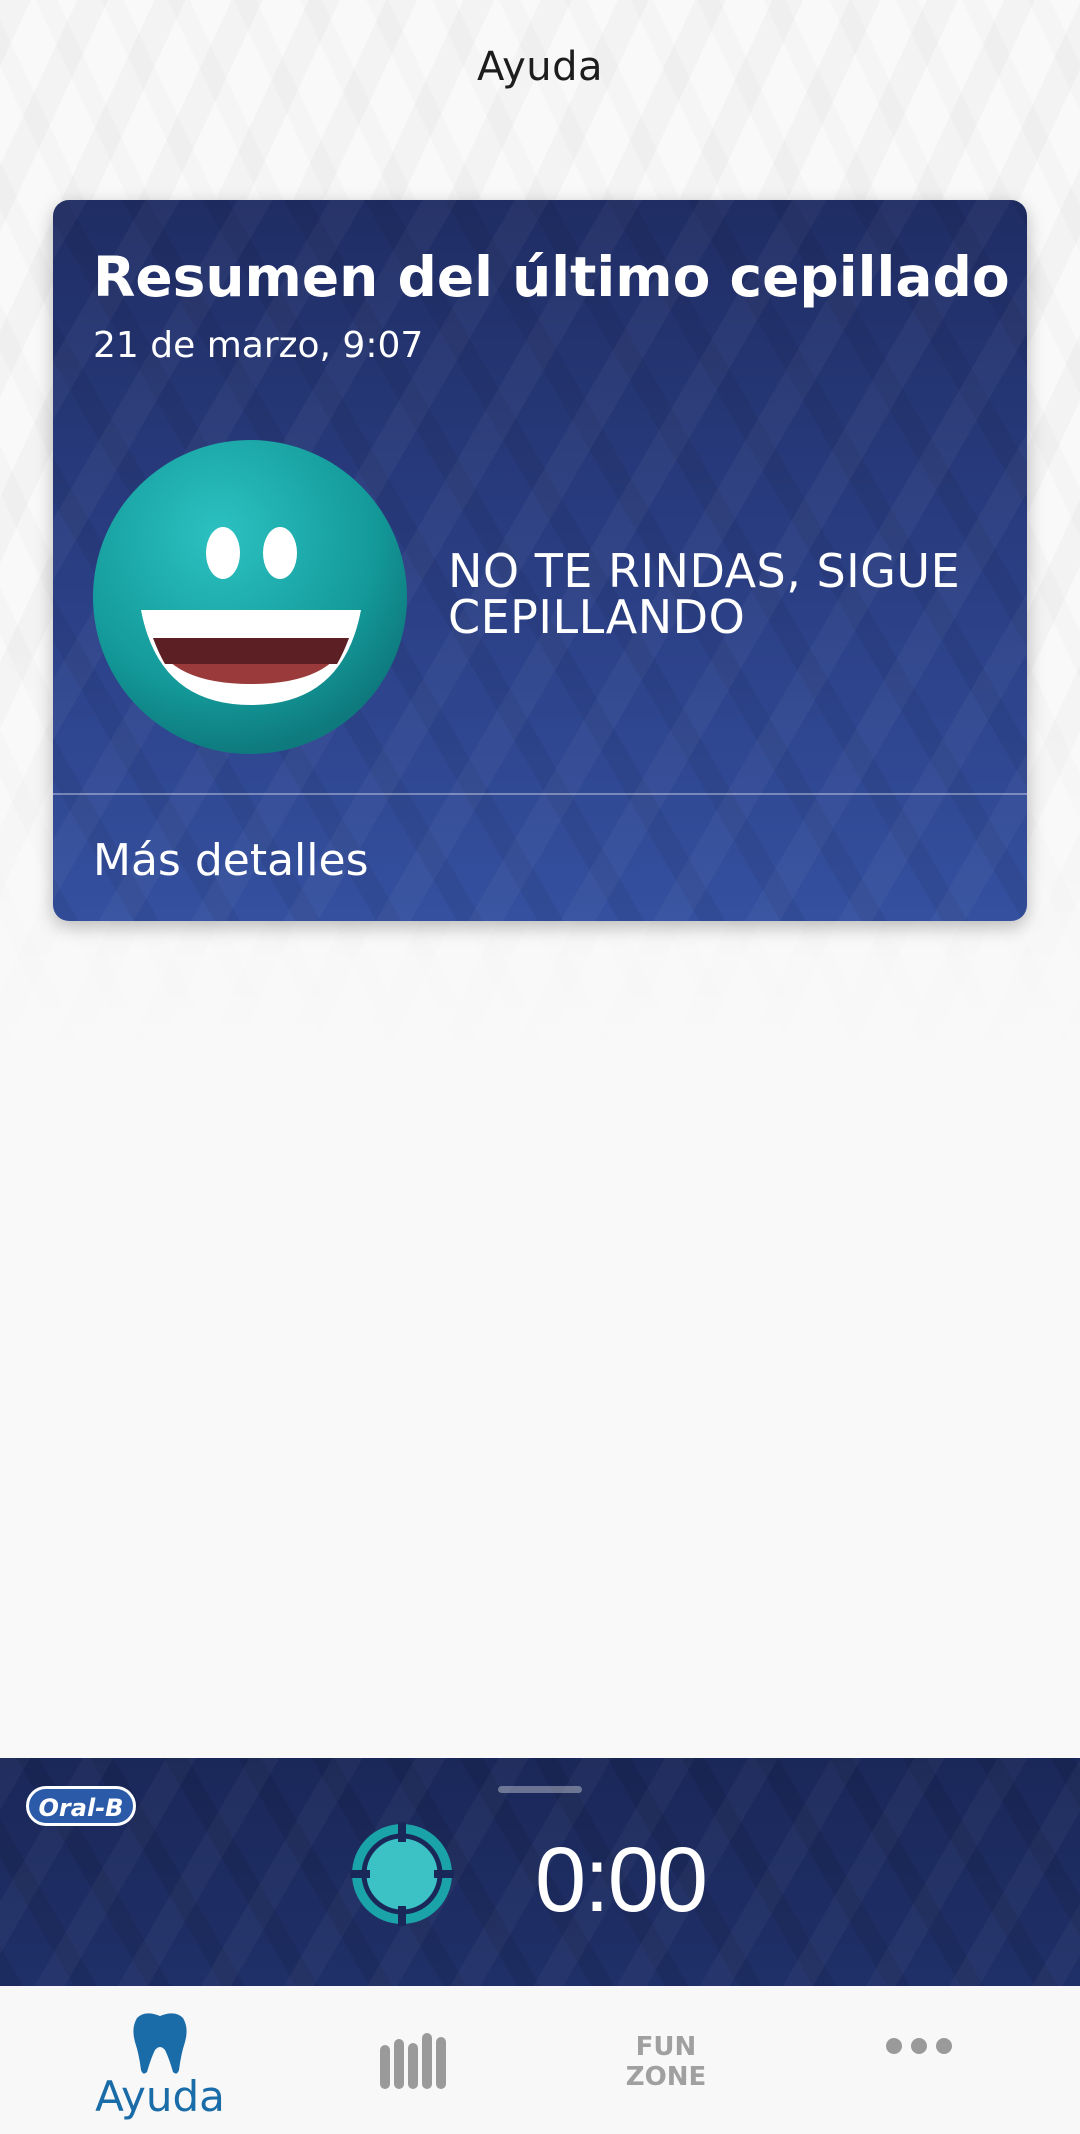  I want to click on nav-item-ayuda: Ayuda, so click(160, 2060).